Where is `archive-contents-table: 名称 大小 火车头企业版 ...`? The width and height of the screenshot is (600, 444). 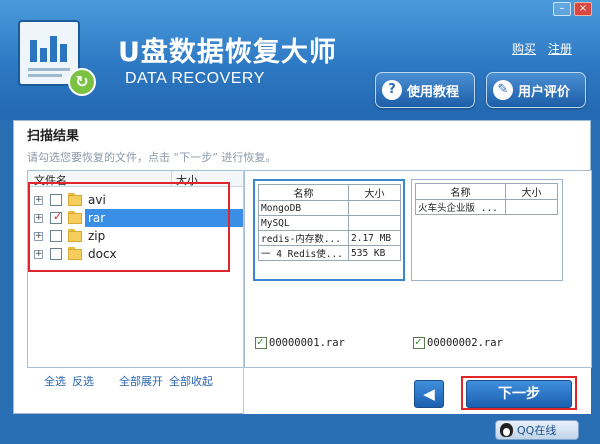 archive-contents-table: 名称 大小 火车头企业版 ... is located at coordinates (486, 199).